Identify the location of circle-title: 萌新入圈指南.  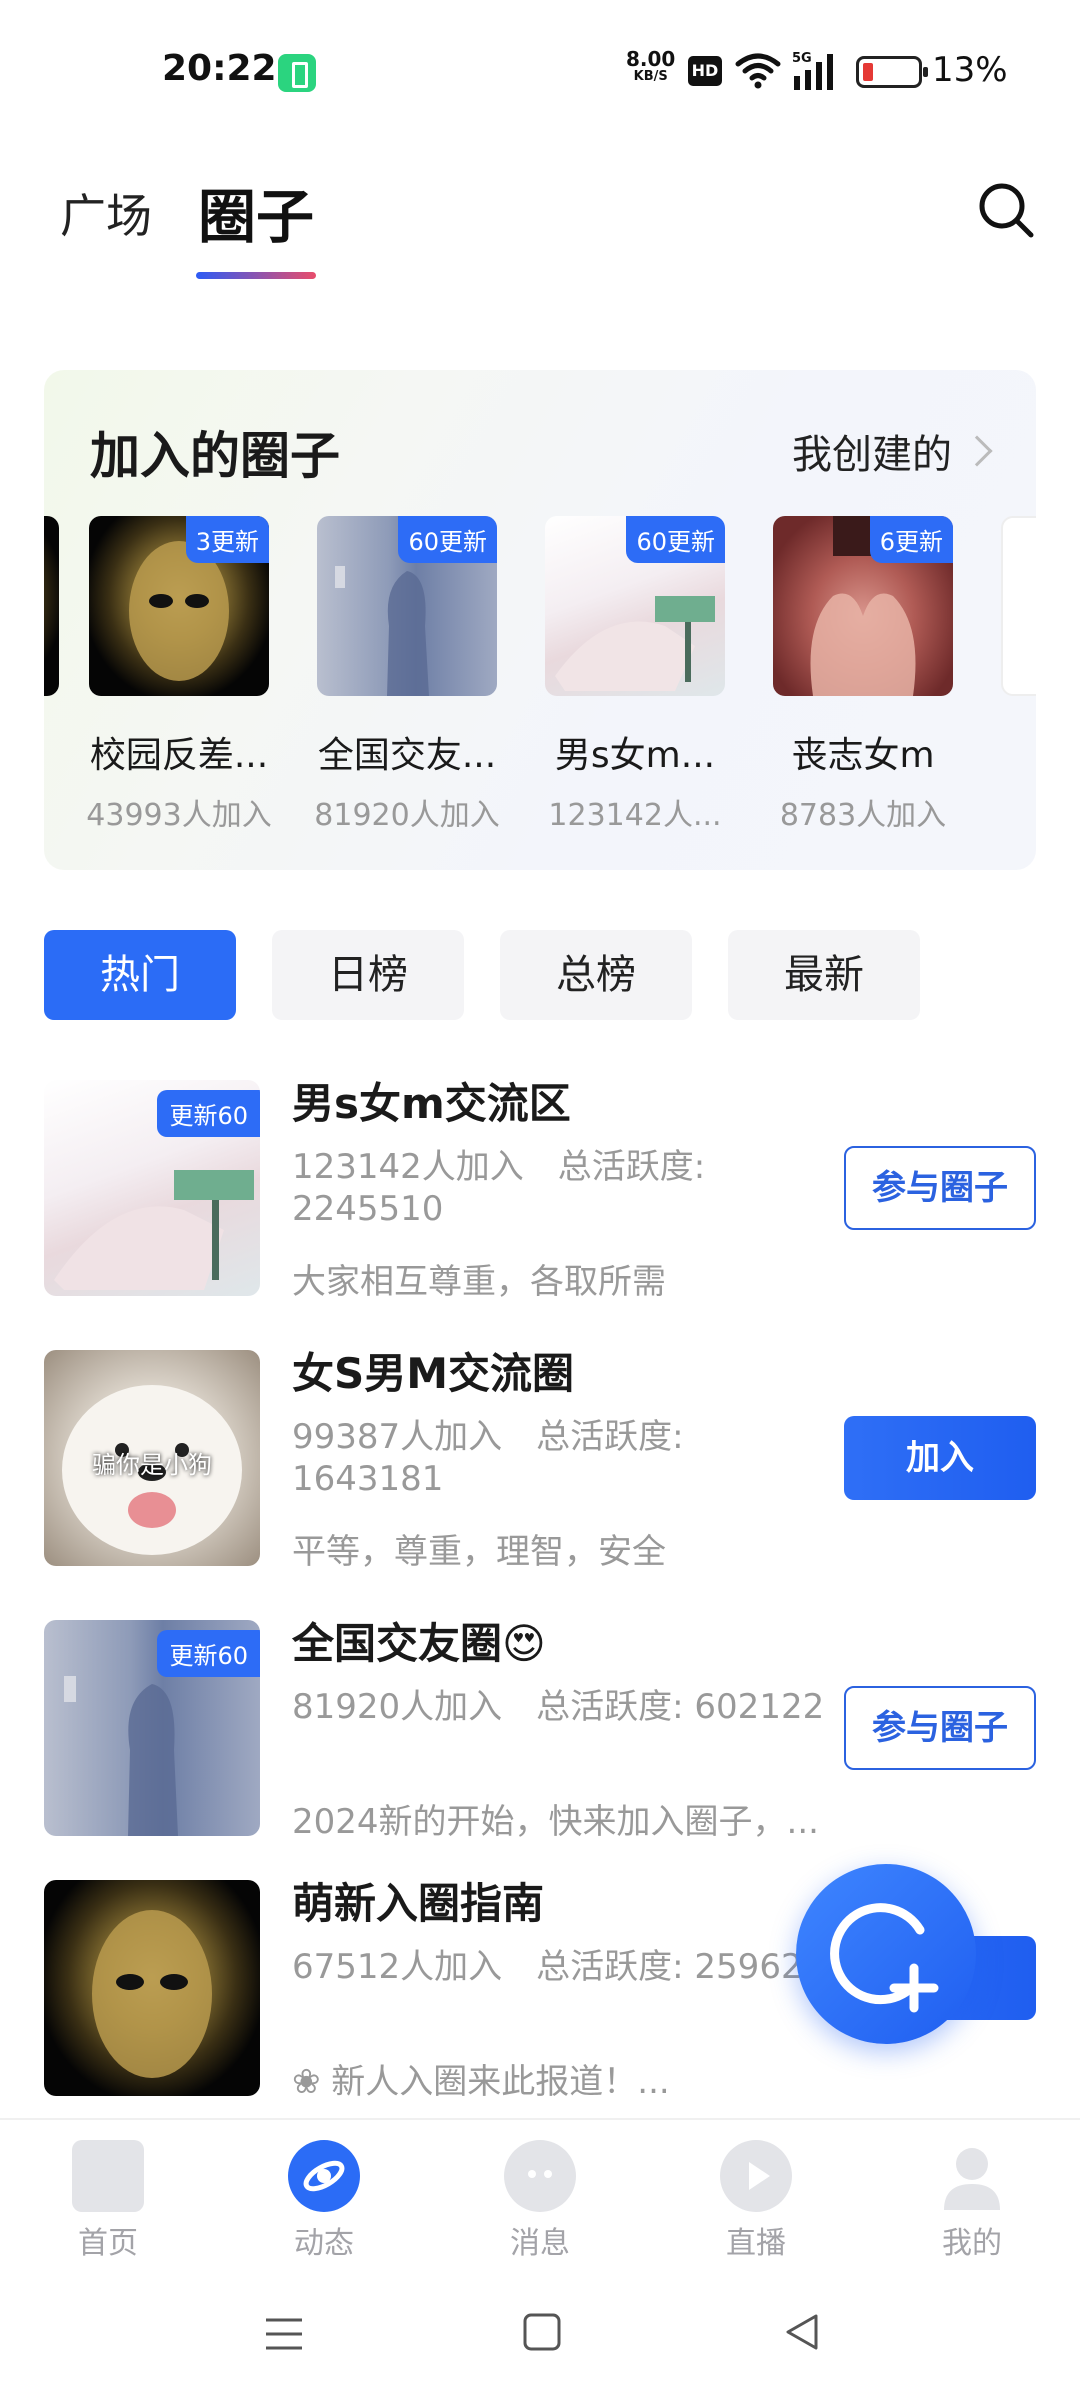
(418, 1903).